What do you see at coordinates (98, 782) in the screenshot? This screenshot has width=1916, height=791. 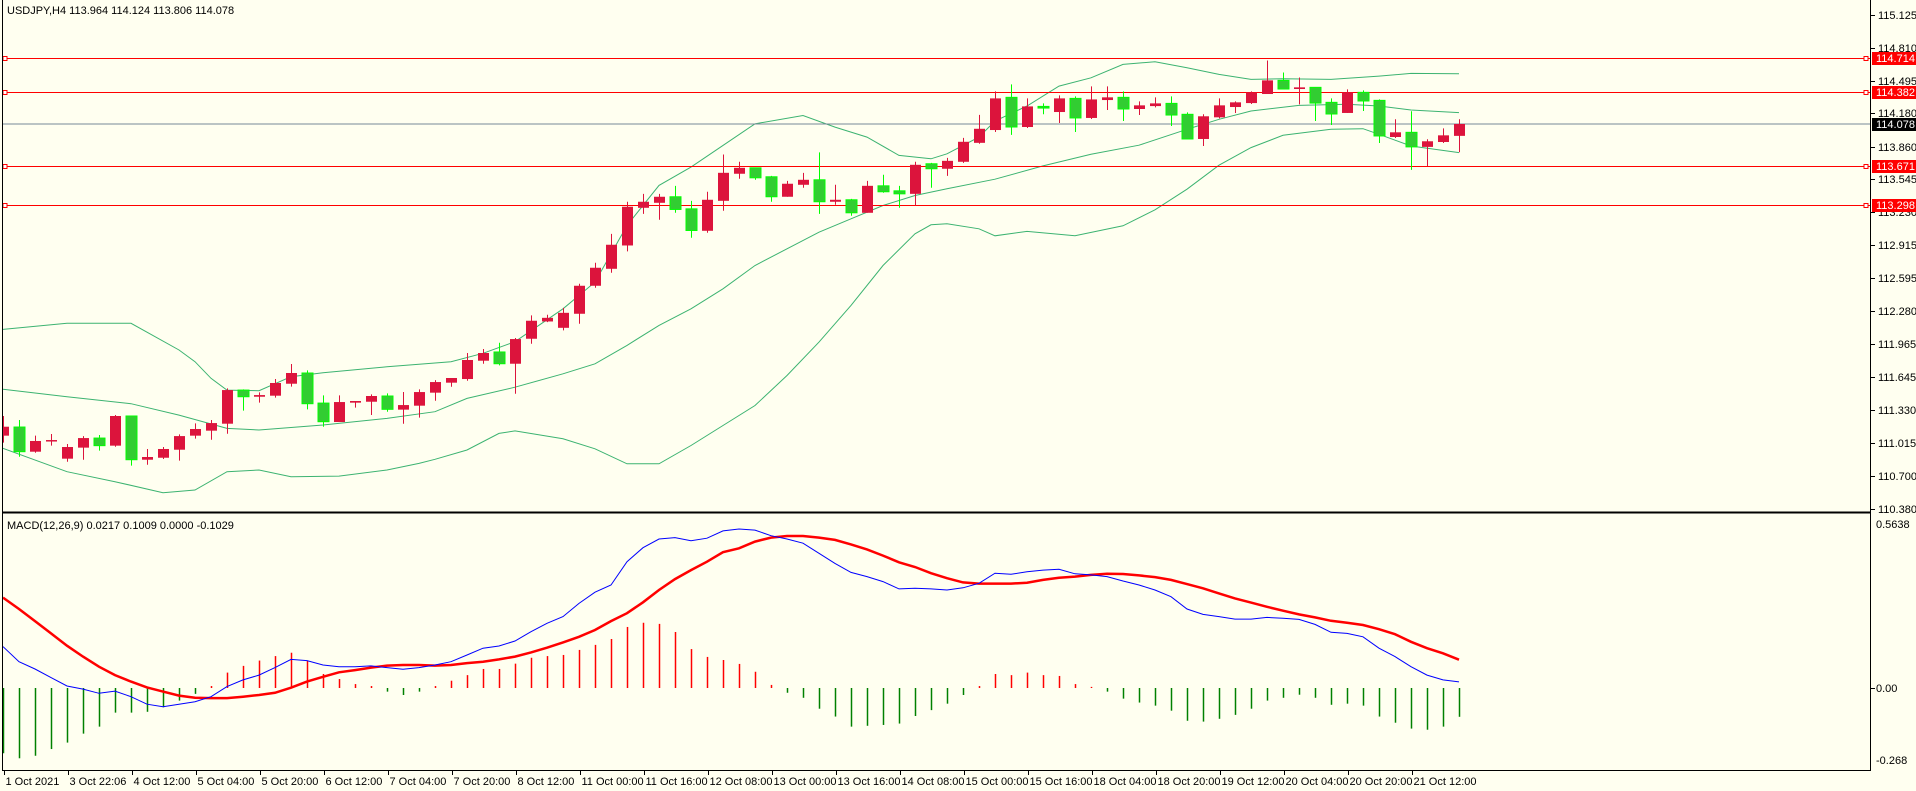 I see `time-tick-label: 3 Oct 22:06` at bounding box center [98, 782].